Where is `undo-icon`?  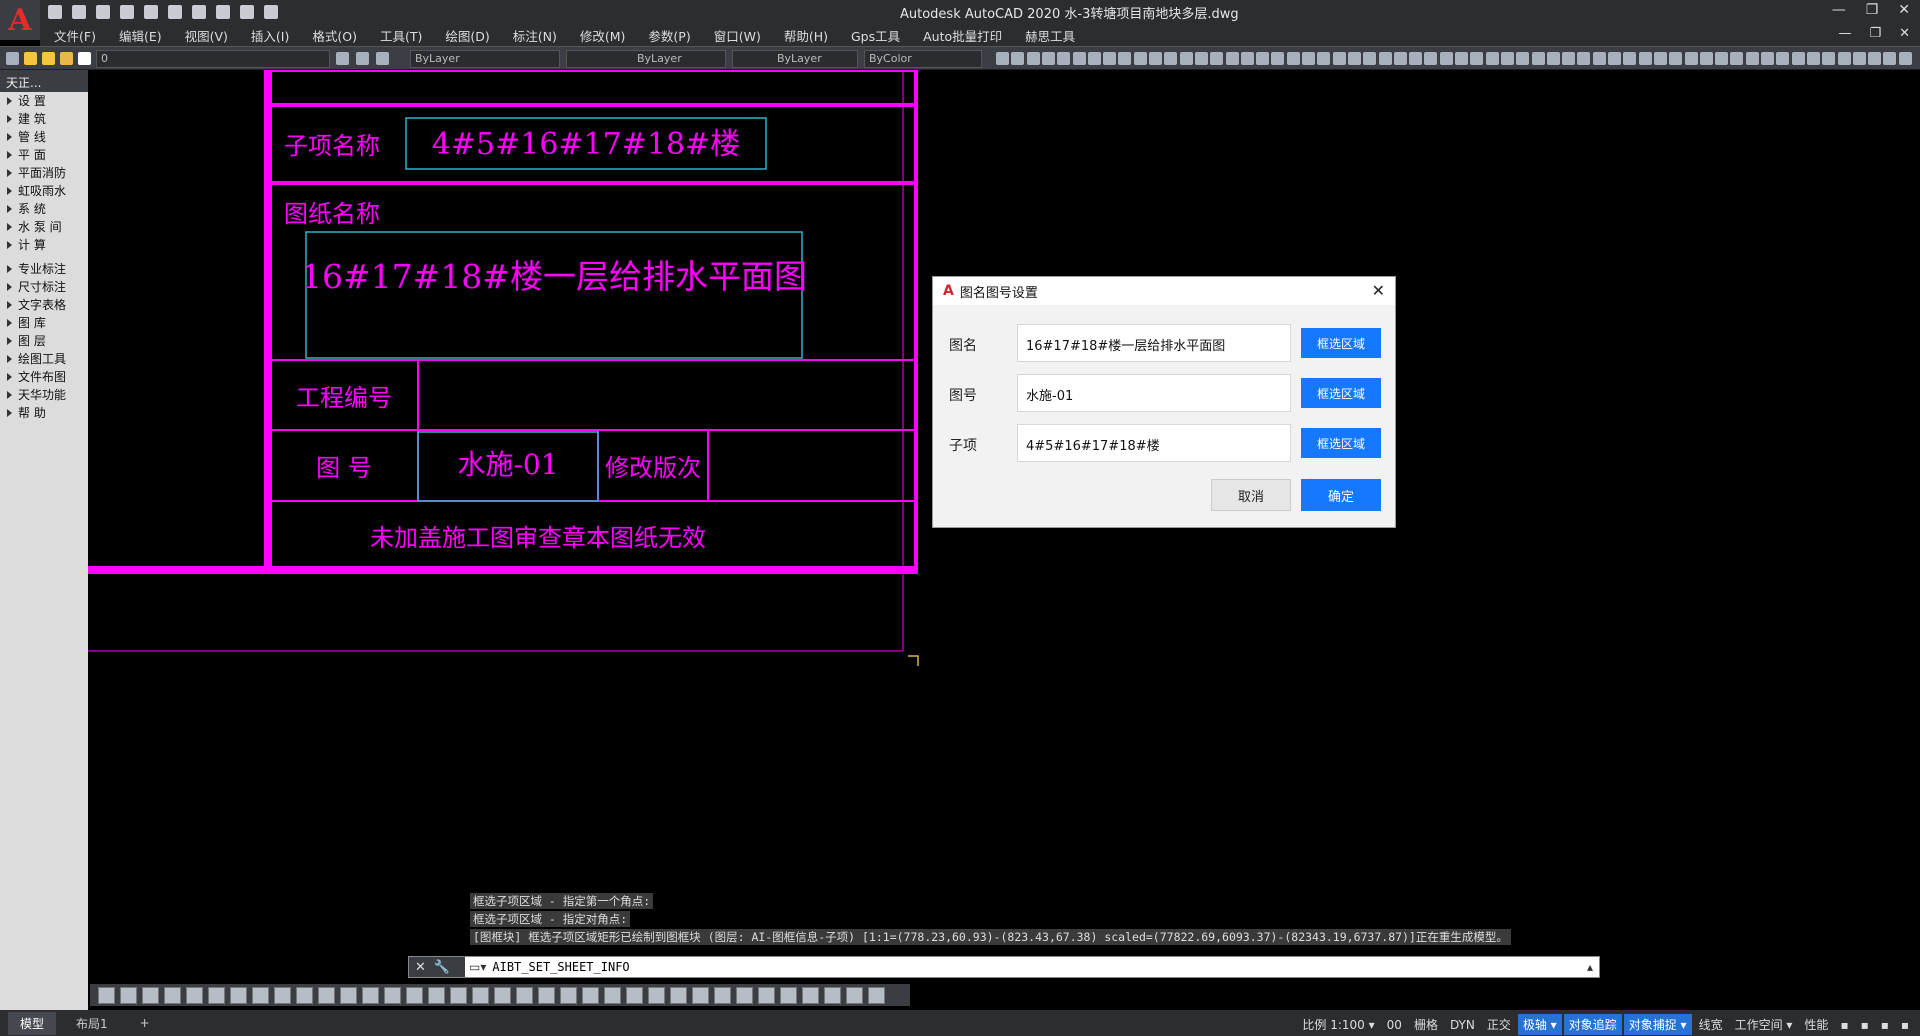 undo-icon is located at coordinates (223, 12).